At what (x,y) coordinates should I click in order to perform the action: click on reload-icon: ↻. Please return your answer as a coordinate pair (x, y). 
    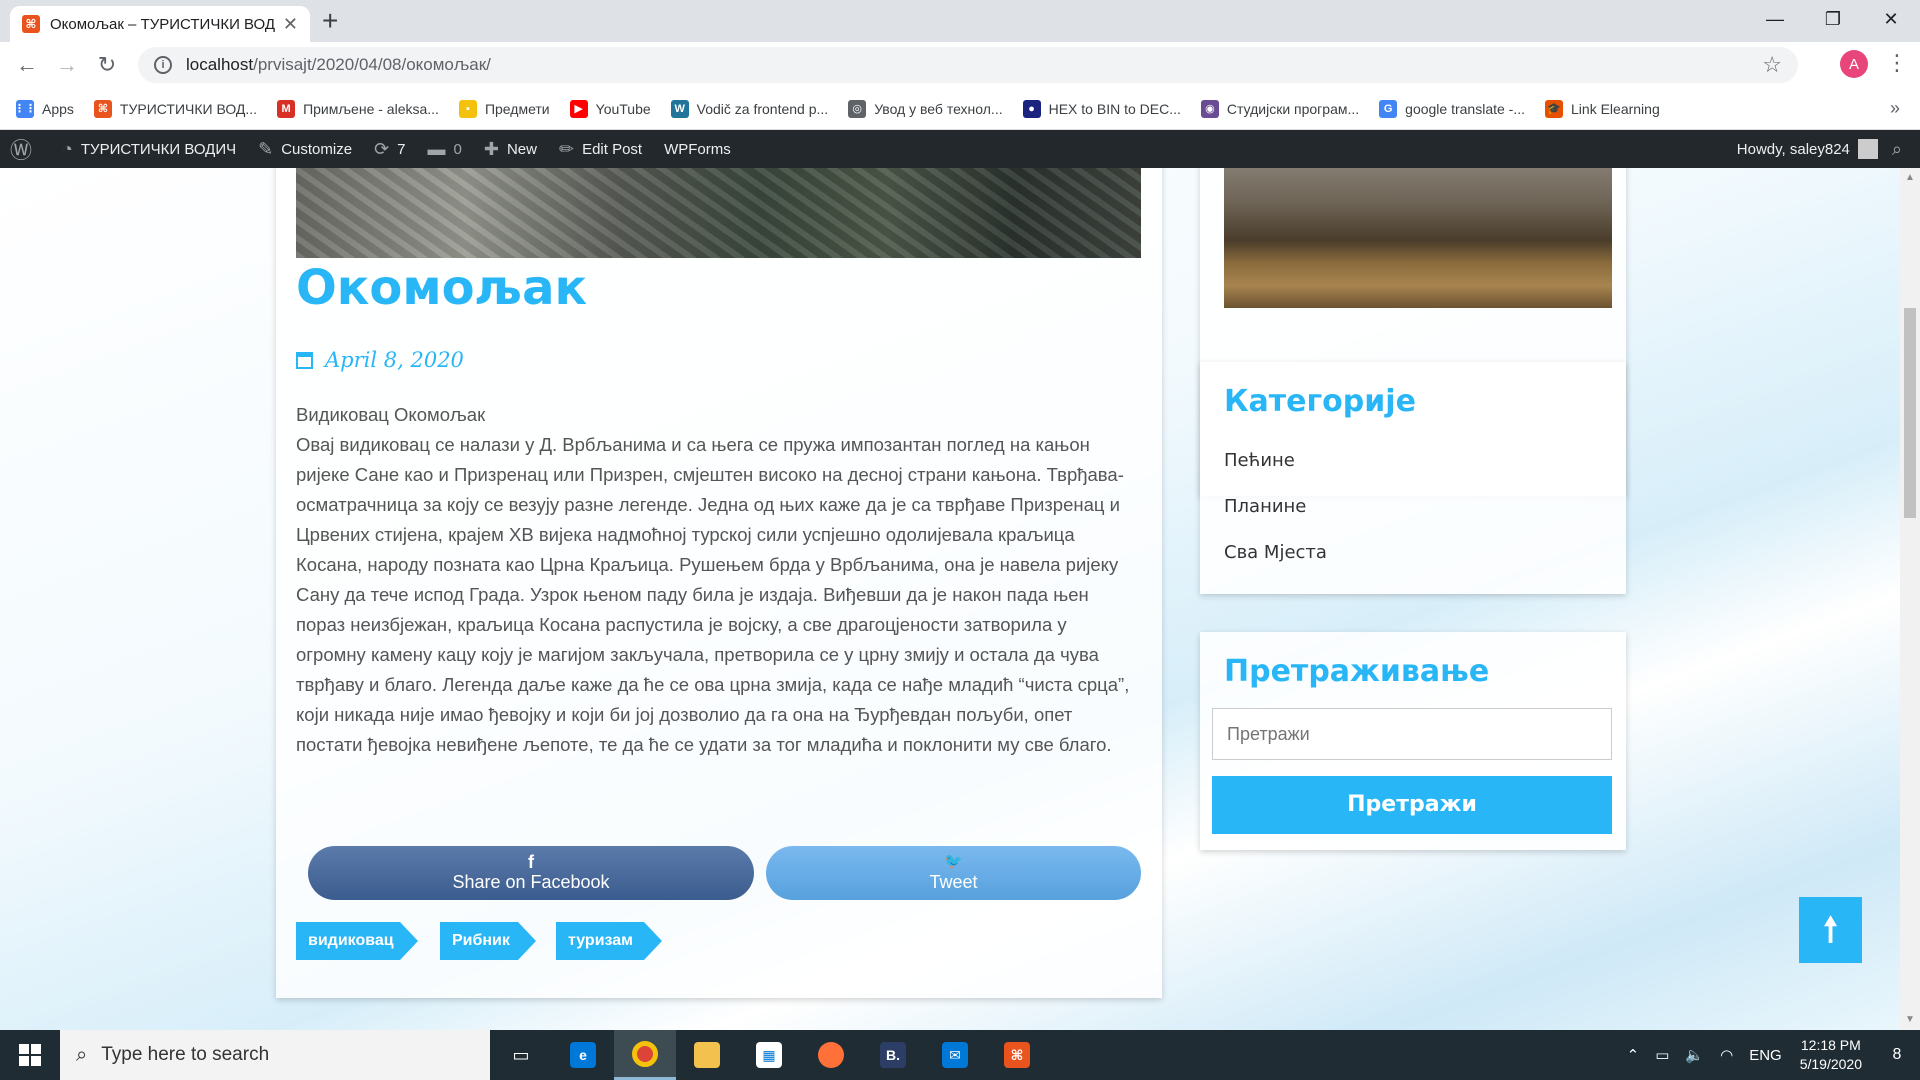
    Looking at the image, I should click on (107, 65).